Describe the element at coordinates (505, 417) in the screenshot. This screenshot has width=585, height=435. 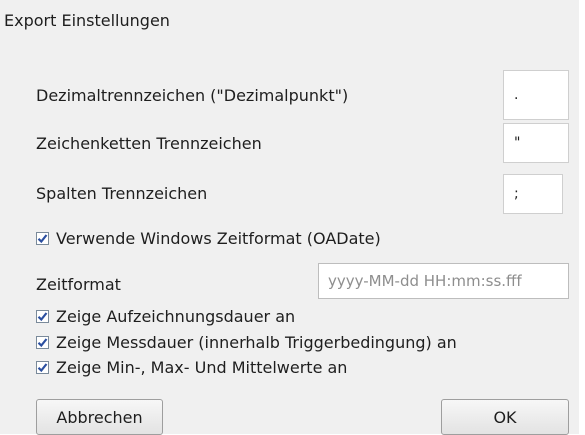
I see `ok-button: OK` at that location.